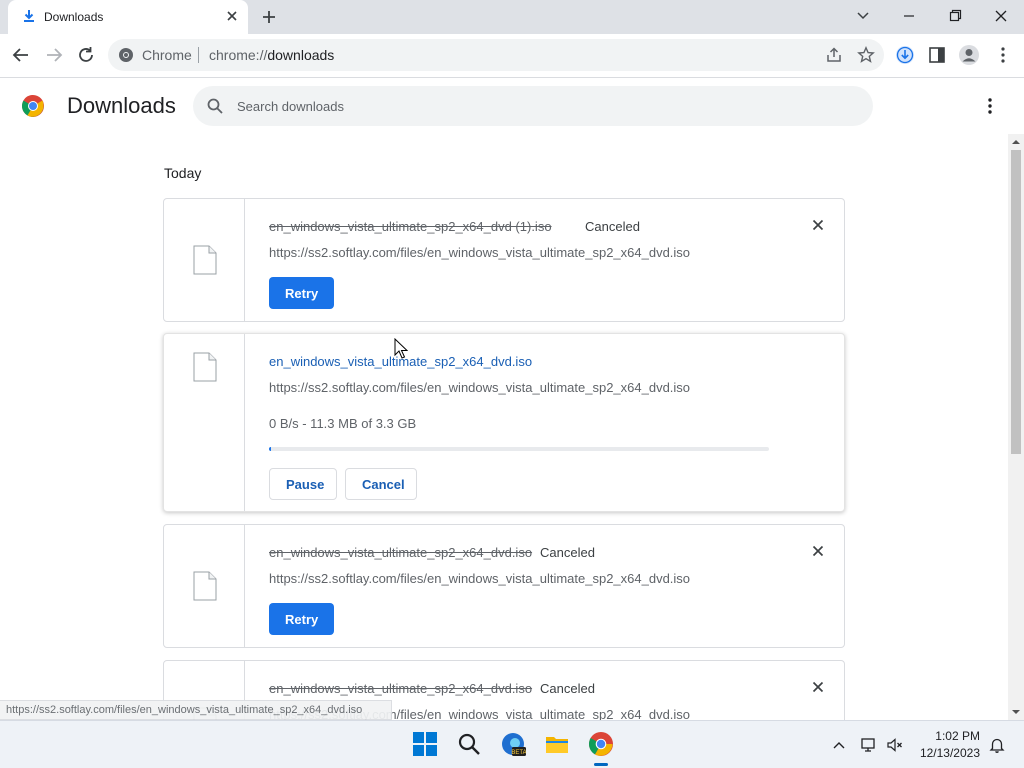 The height and width of the screenshot is (768, 1024). Describe the element at coordinates (869, 745) in the screenshot. I see `network-icon` at that location.